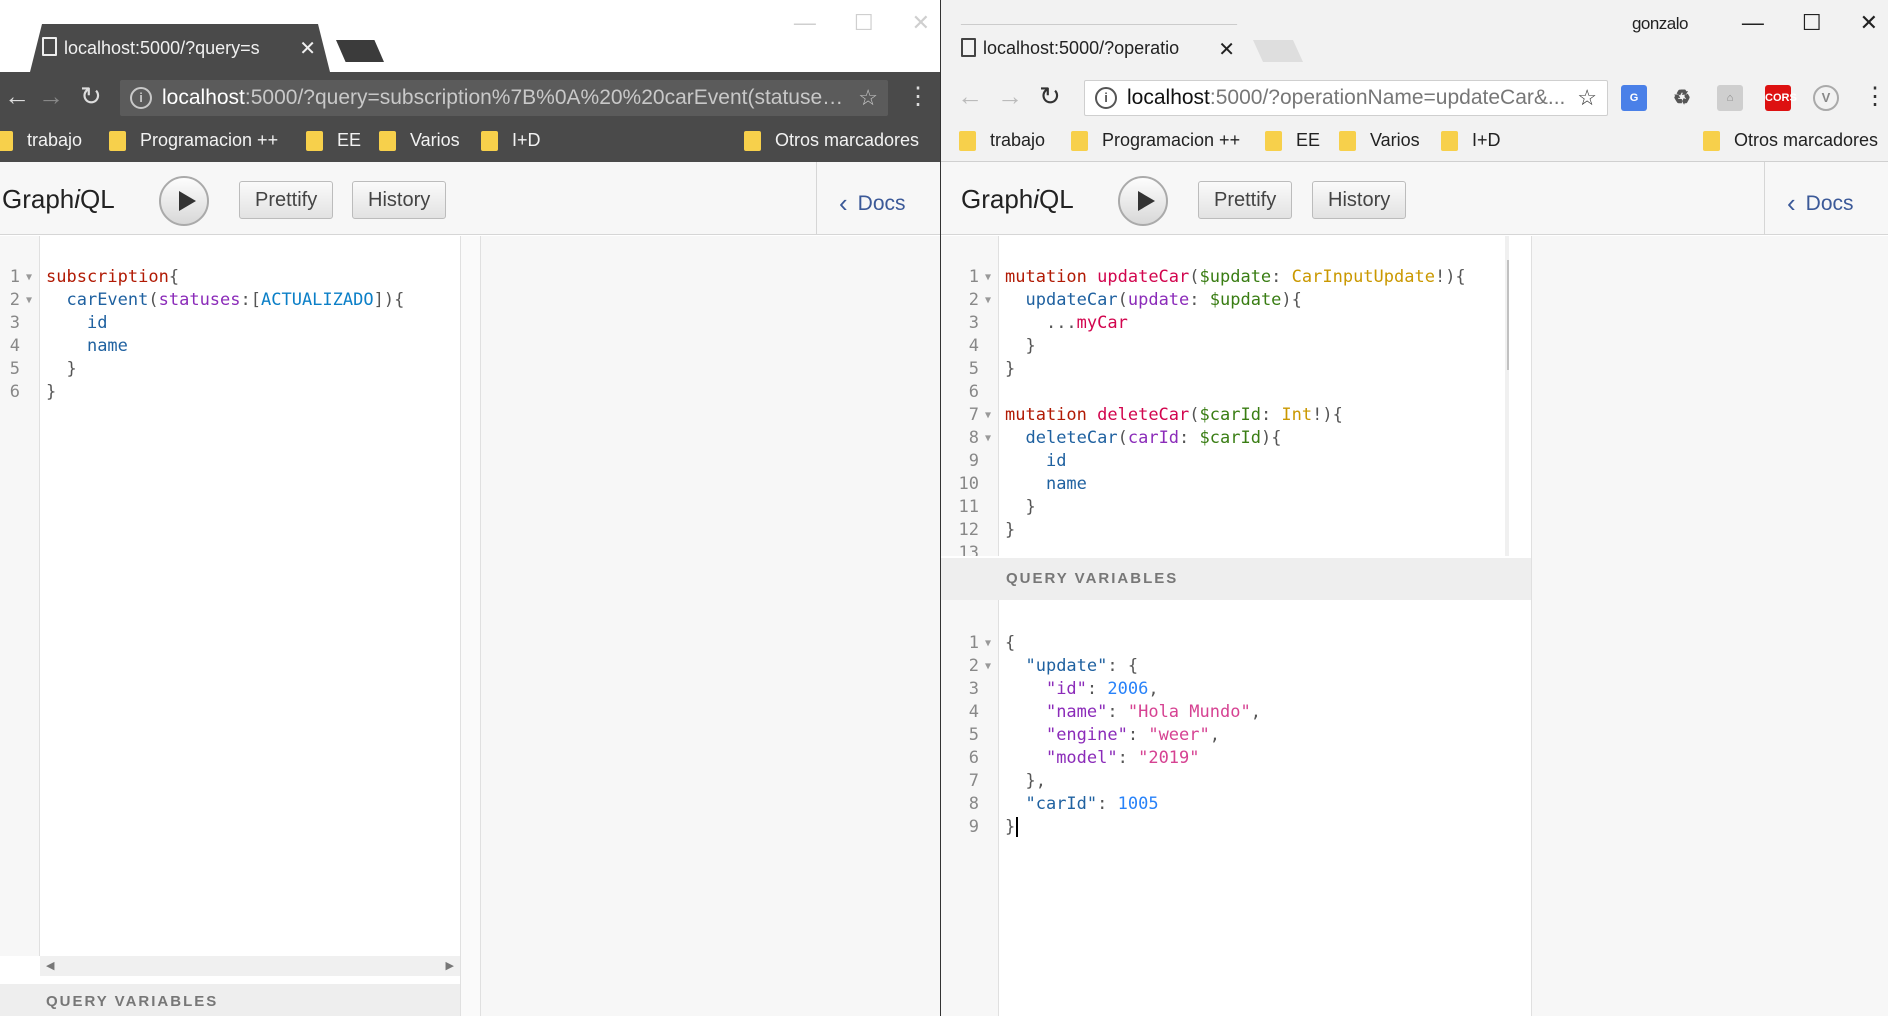 This screenshot has width=1888, height=1016. I want to click on scroll-up-icon: ▲, so click(1507, 247).